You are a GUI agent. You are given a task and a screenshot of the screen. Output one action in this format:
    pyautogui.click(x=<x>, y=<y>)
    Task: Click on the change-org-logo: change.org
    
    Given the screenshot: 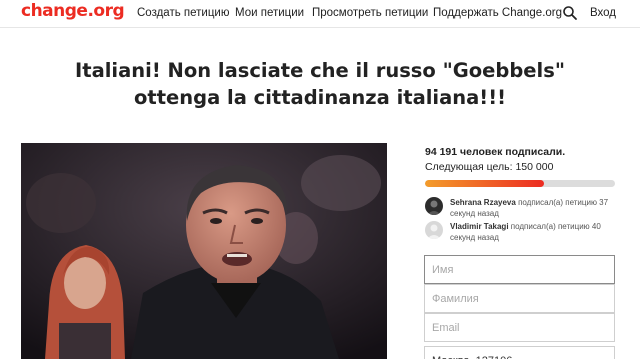 What is the action you would take?
    pyautogui.click(x=73, y=11)
    